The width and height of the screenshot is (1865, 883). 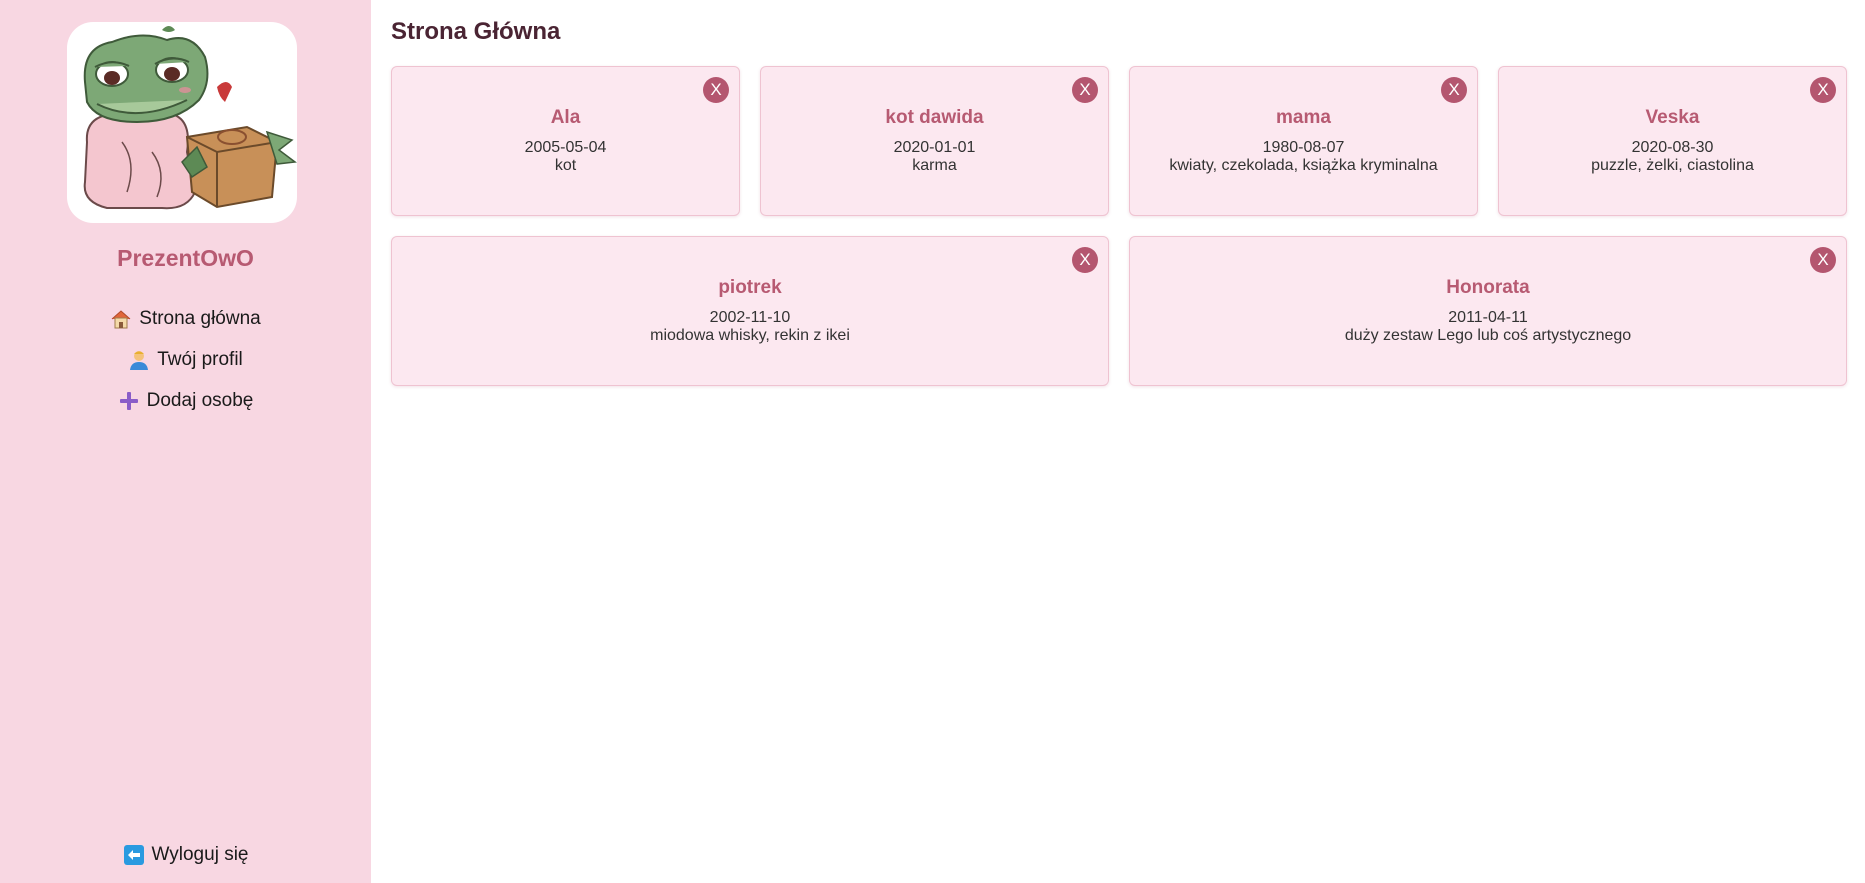 I want to click on person-date: 2002-11-10, so click(x=750, y=317).